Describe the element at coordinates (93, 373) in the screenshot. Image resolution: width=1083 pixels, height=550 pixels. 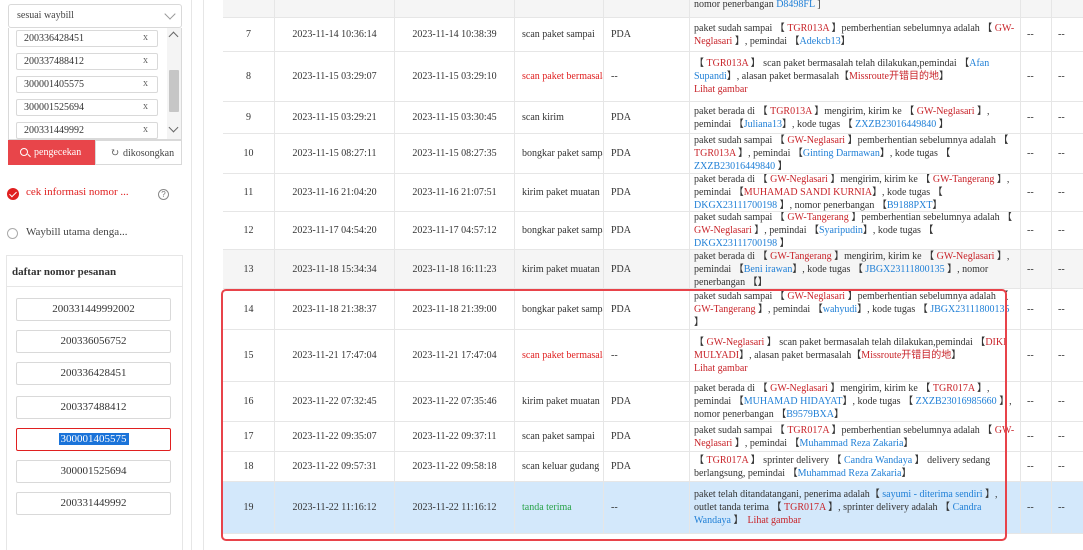
I see `order-item: 200336428451` at that location.